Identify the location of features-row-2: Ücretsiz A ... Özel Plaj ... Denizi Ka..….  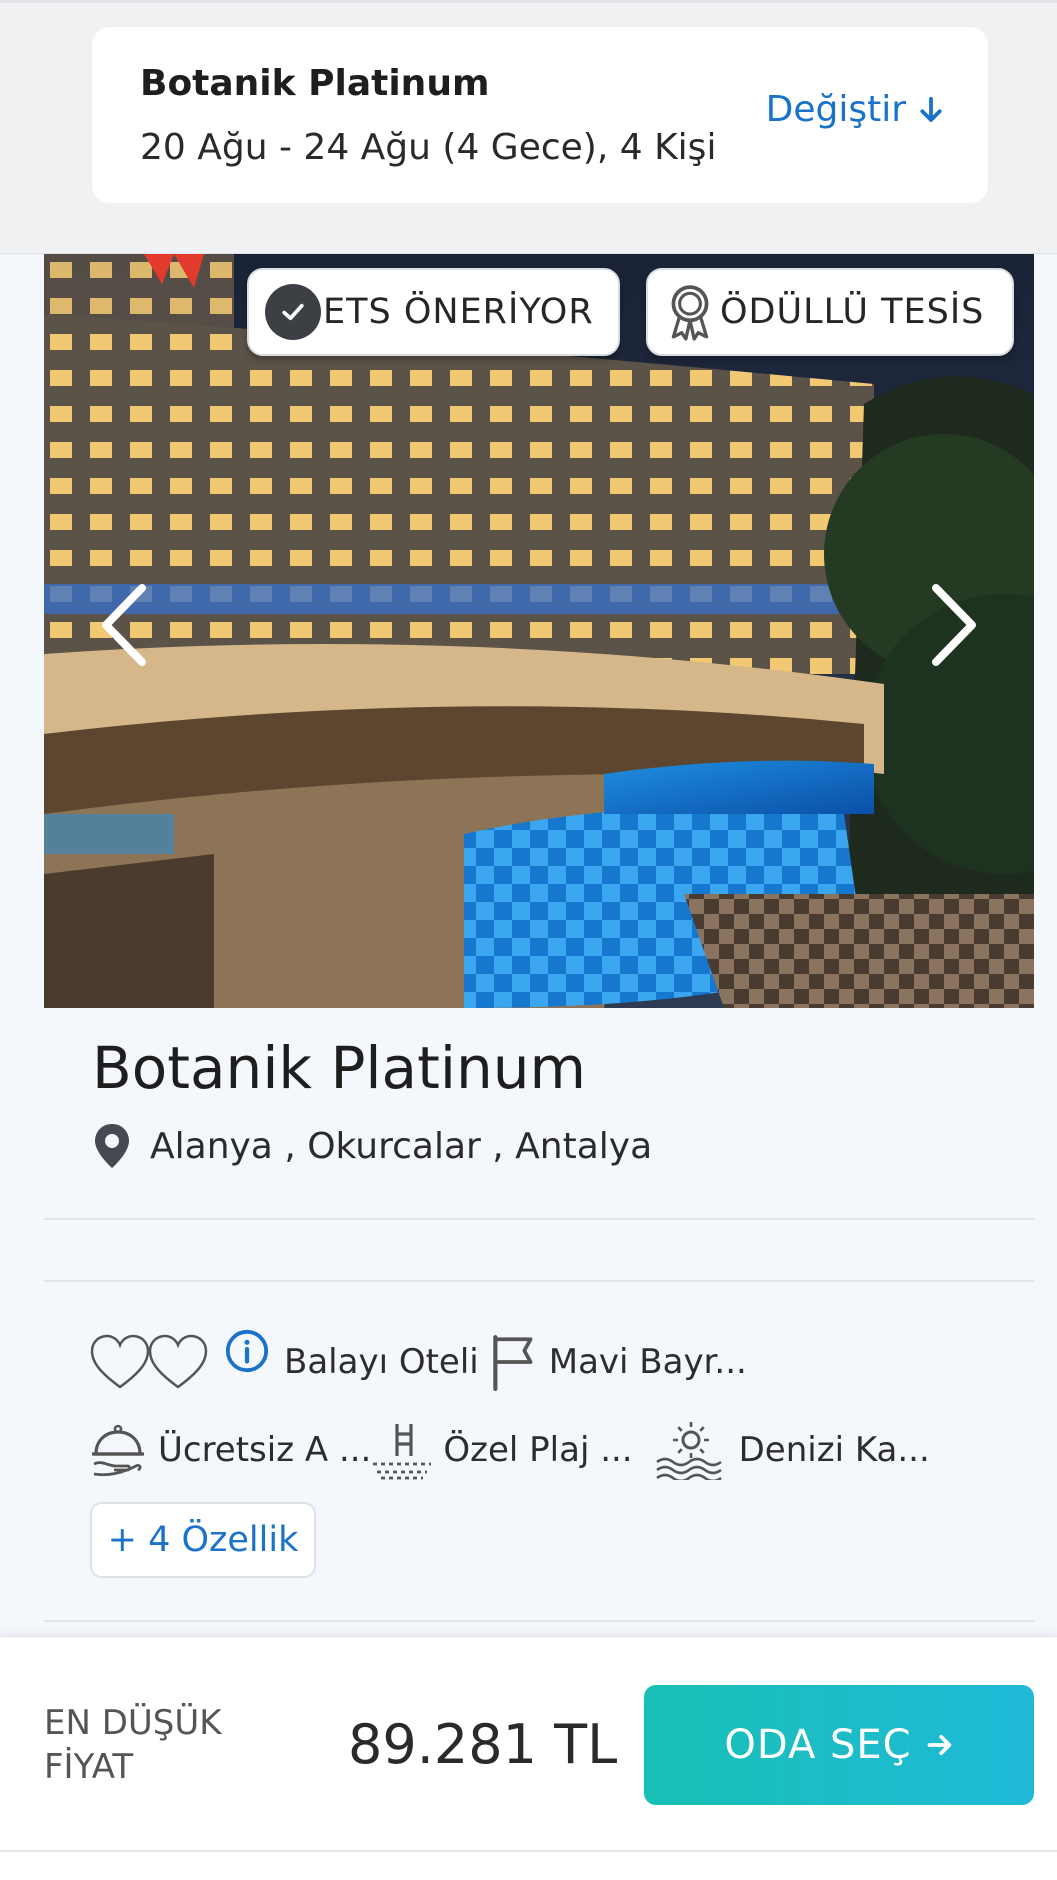
(509, 1450).